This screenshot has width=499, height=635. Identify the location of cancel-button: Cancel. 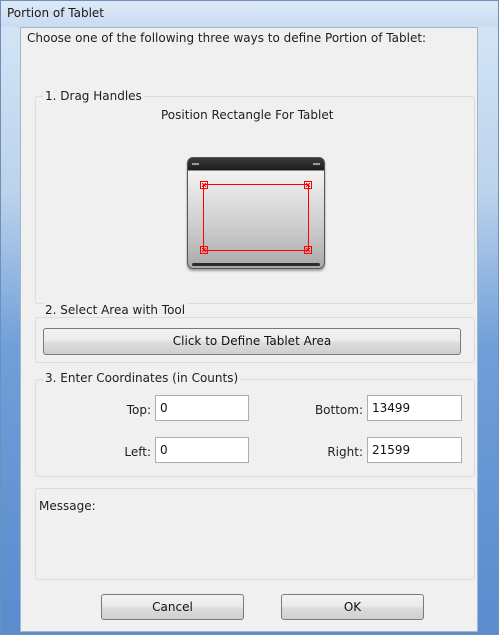
(172, 607).